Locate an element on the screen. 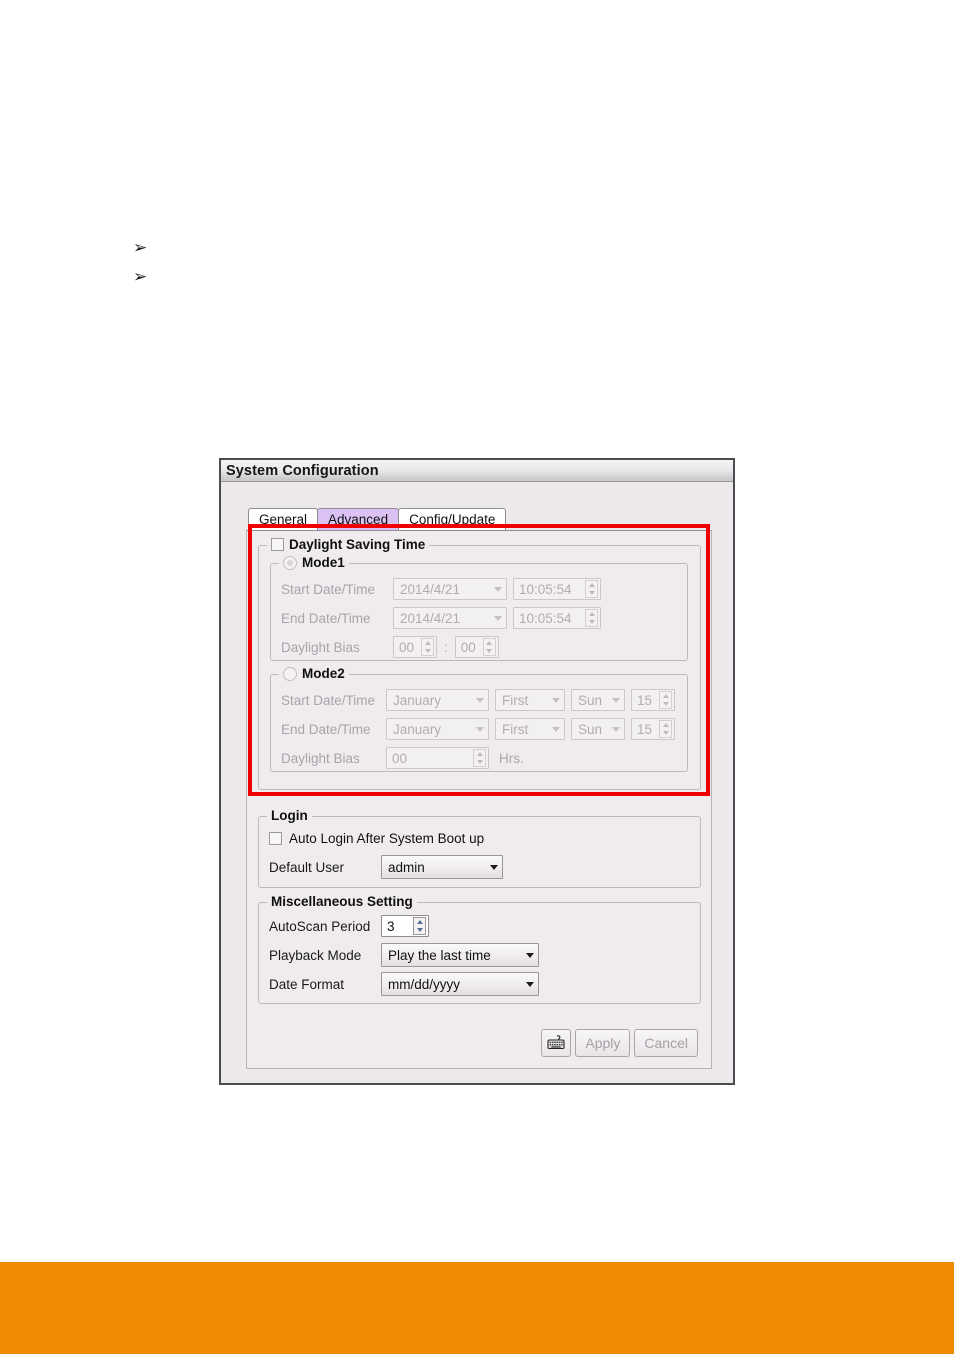 This screenshot has height=1354, width=954. playback-mode-combo: Play the last time is located at coordinates (460, 955).